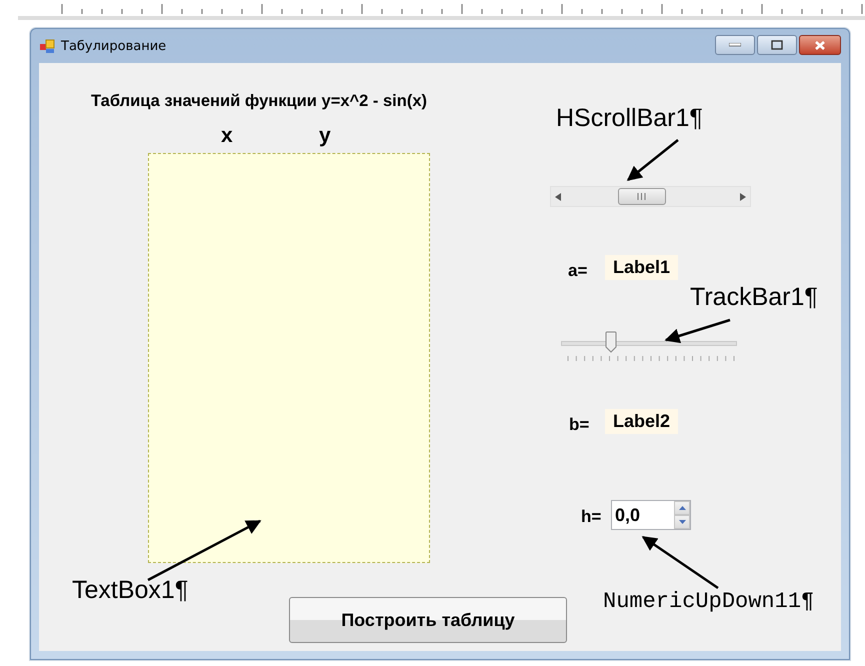  I want to click on callout-label: TextBox1¶, so click(130, 590).